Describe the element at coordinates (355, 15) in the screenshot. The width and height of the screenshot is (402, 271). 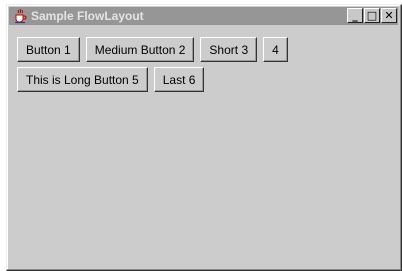
I see `minimize-button: _` at that location.